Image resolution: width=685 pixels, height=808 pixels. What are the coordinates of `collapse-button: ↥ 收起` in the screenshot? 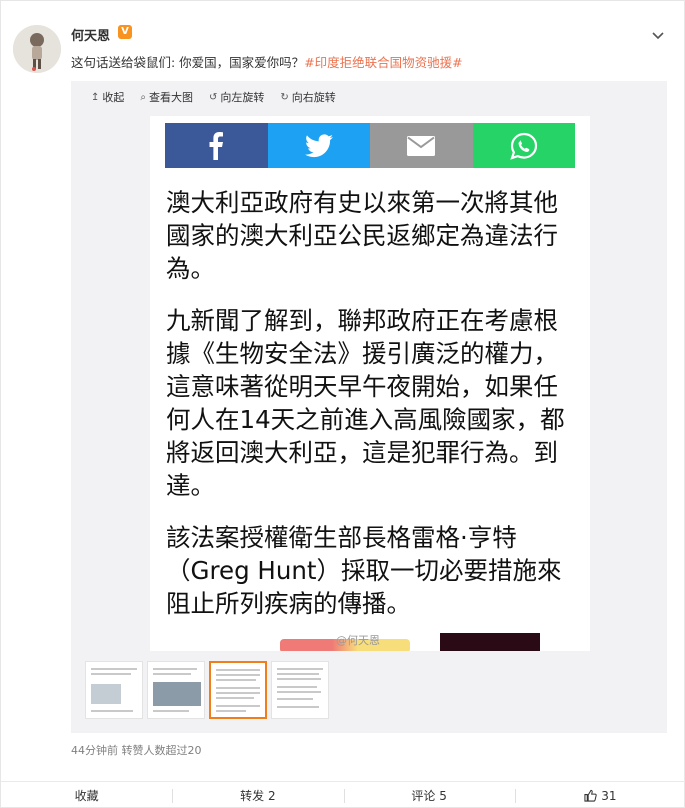 It's located at (107, 97).